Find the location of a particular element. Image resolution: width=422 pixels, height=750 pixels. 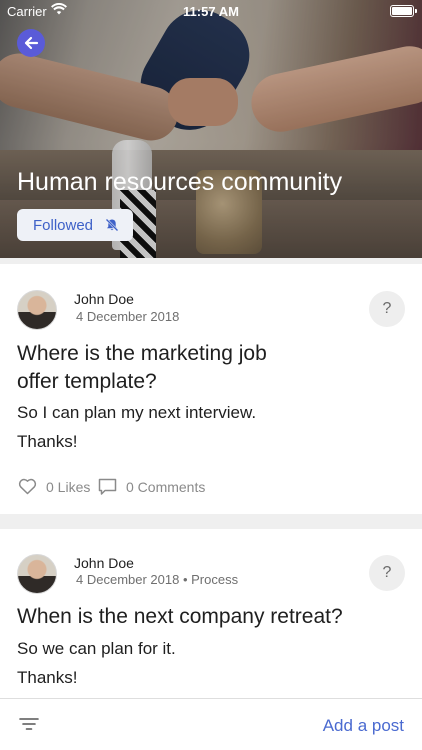

community-title: Human resources community is located at coordinates (180, 182).